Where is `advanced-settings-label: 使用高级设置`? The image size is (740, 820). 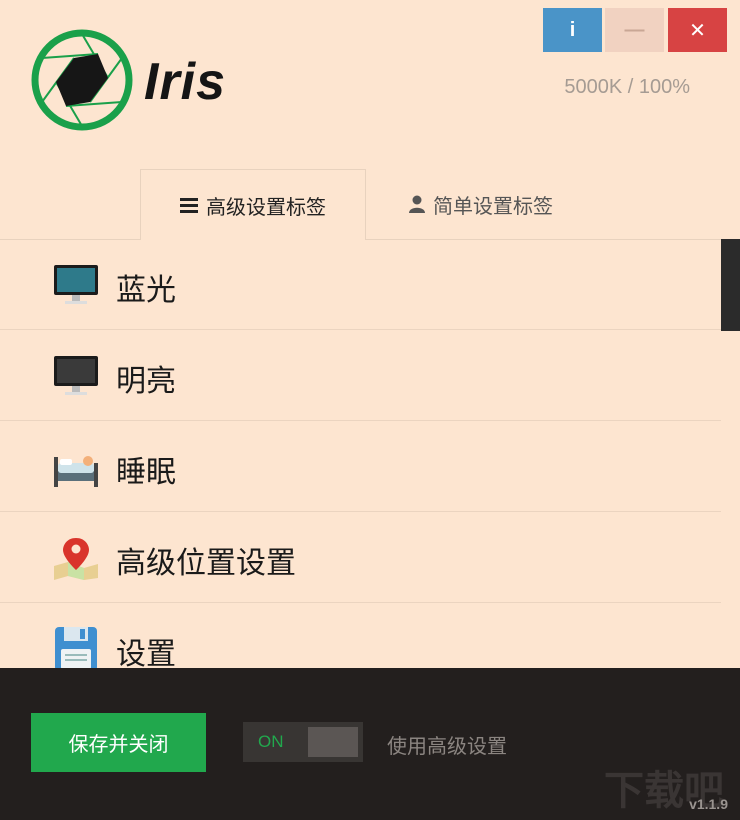 advanced-settings-label: 使用高级设置 is located at coordinates (447, 747).